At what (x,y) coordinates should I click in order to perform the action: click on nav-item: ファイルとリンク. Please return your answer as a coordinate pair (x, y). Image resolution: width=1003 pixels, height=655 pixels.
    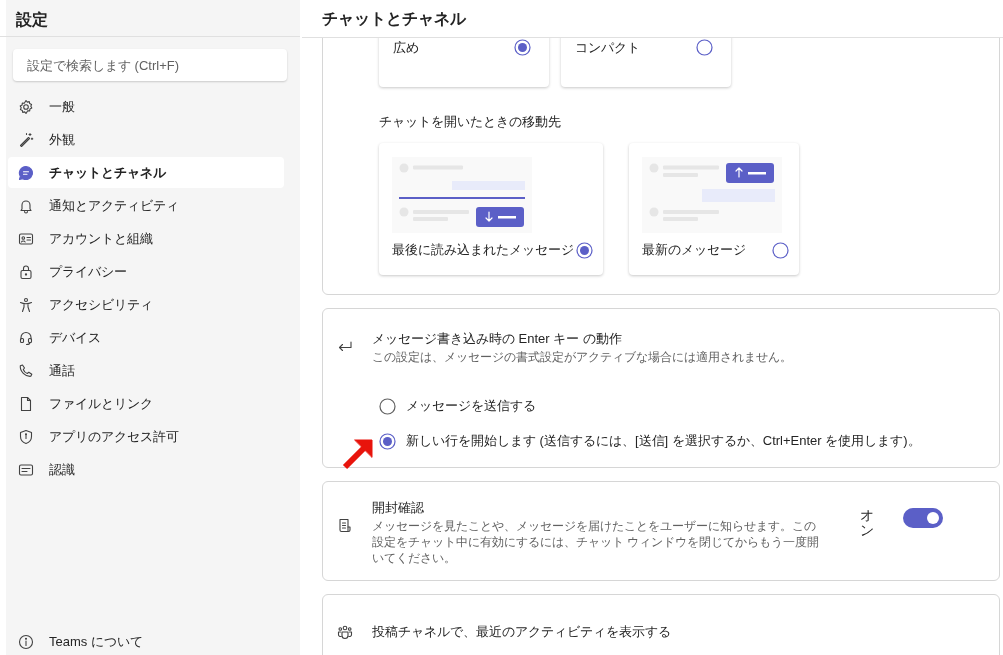
    Looking at the image, I should click on (146, 403).